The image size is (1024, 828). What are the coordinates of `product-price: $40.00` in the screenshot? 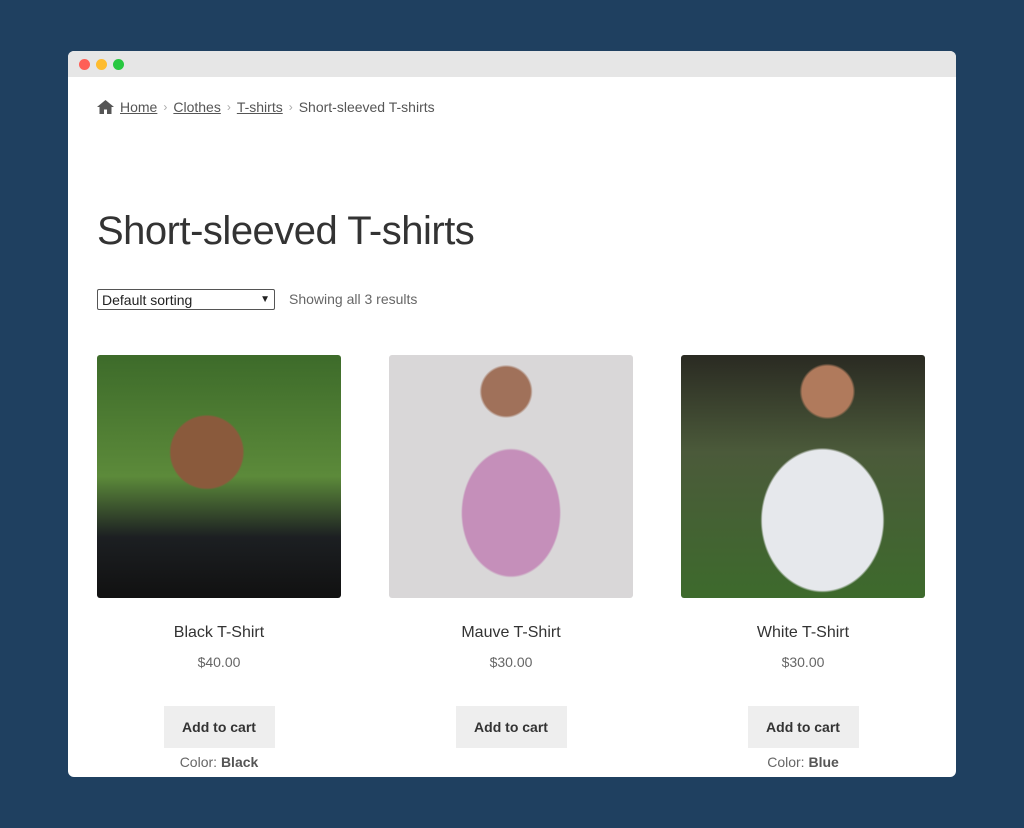 It's located at (219, 662).